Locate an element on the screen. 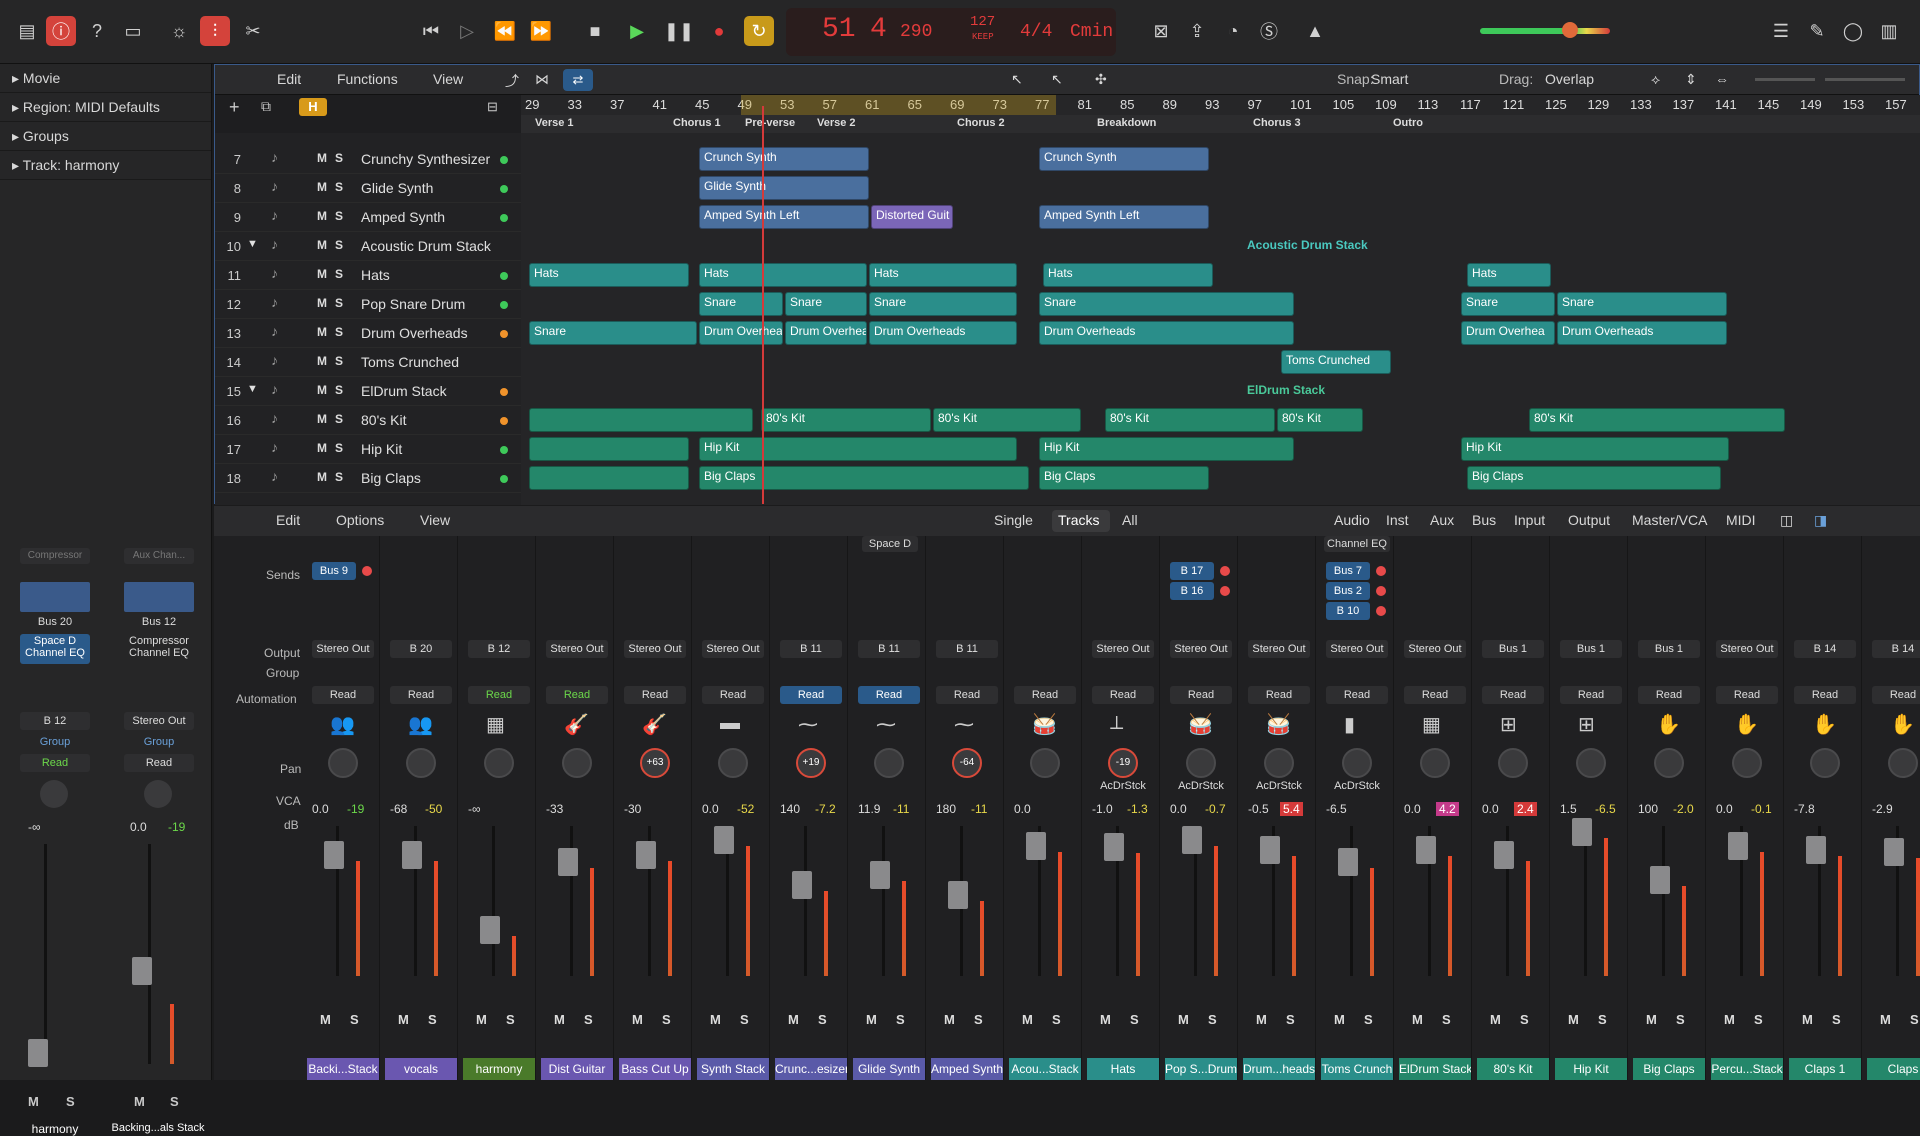 Image resolution: width=1920 pixels, height=1136 pixels. channel-name: Pop S...Drum is located at coordinates (1201, 1069).